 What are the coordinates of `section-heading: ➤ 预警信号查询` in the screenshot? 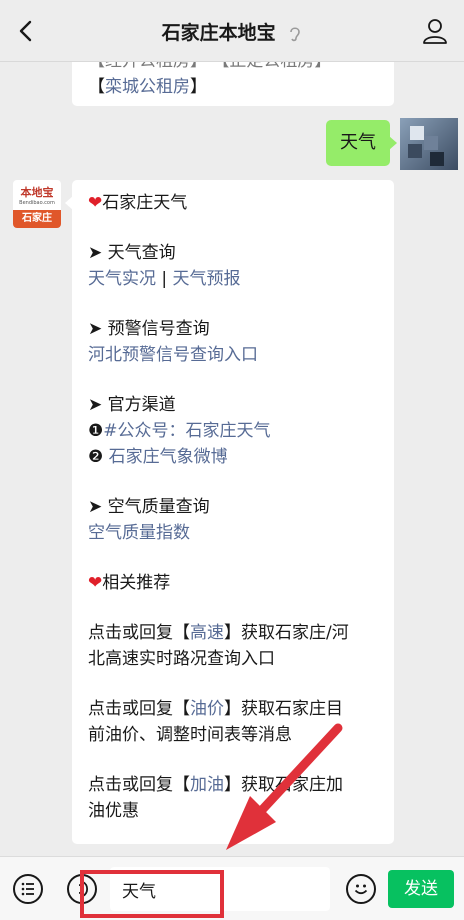 It's located at (149, 329).